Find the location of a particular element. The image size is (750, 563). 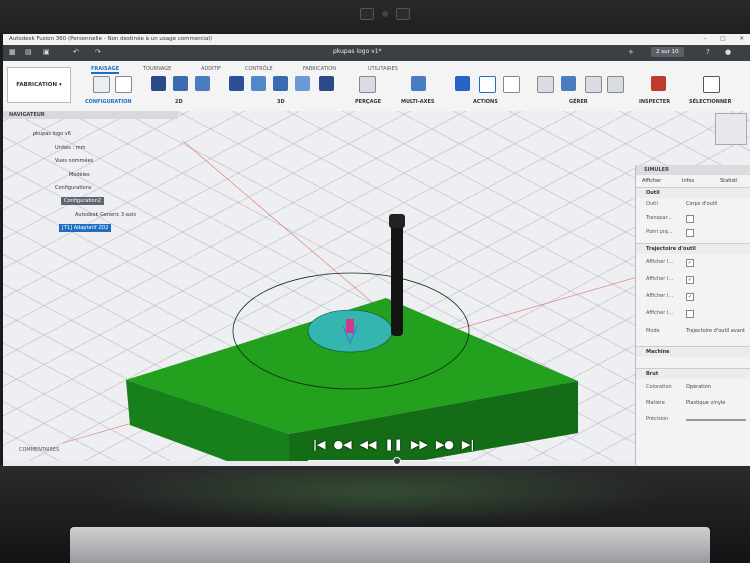

file-icon: ▤ is located at coordinates (28, 52).